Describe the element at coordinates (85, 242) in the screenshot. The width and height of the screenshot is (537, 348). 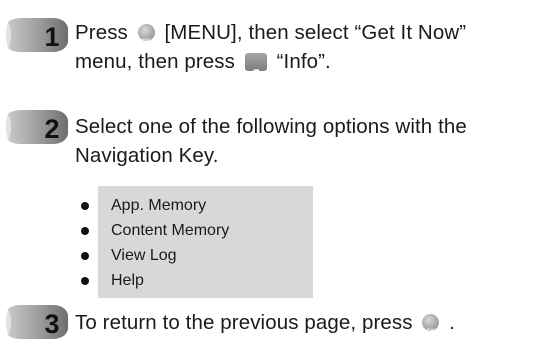
I see `bullet-column` at that location.